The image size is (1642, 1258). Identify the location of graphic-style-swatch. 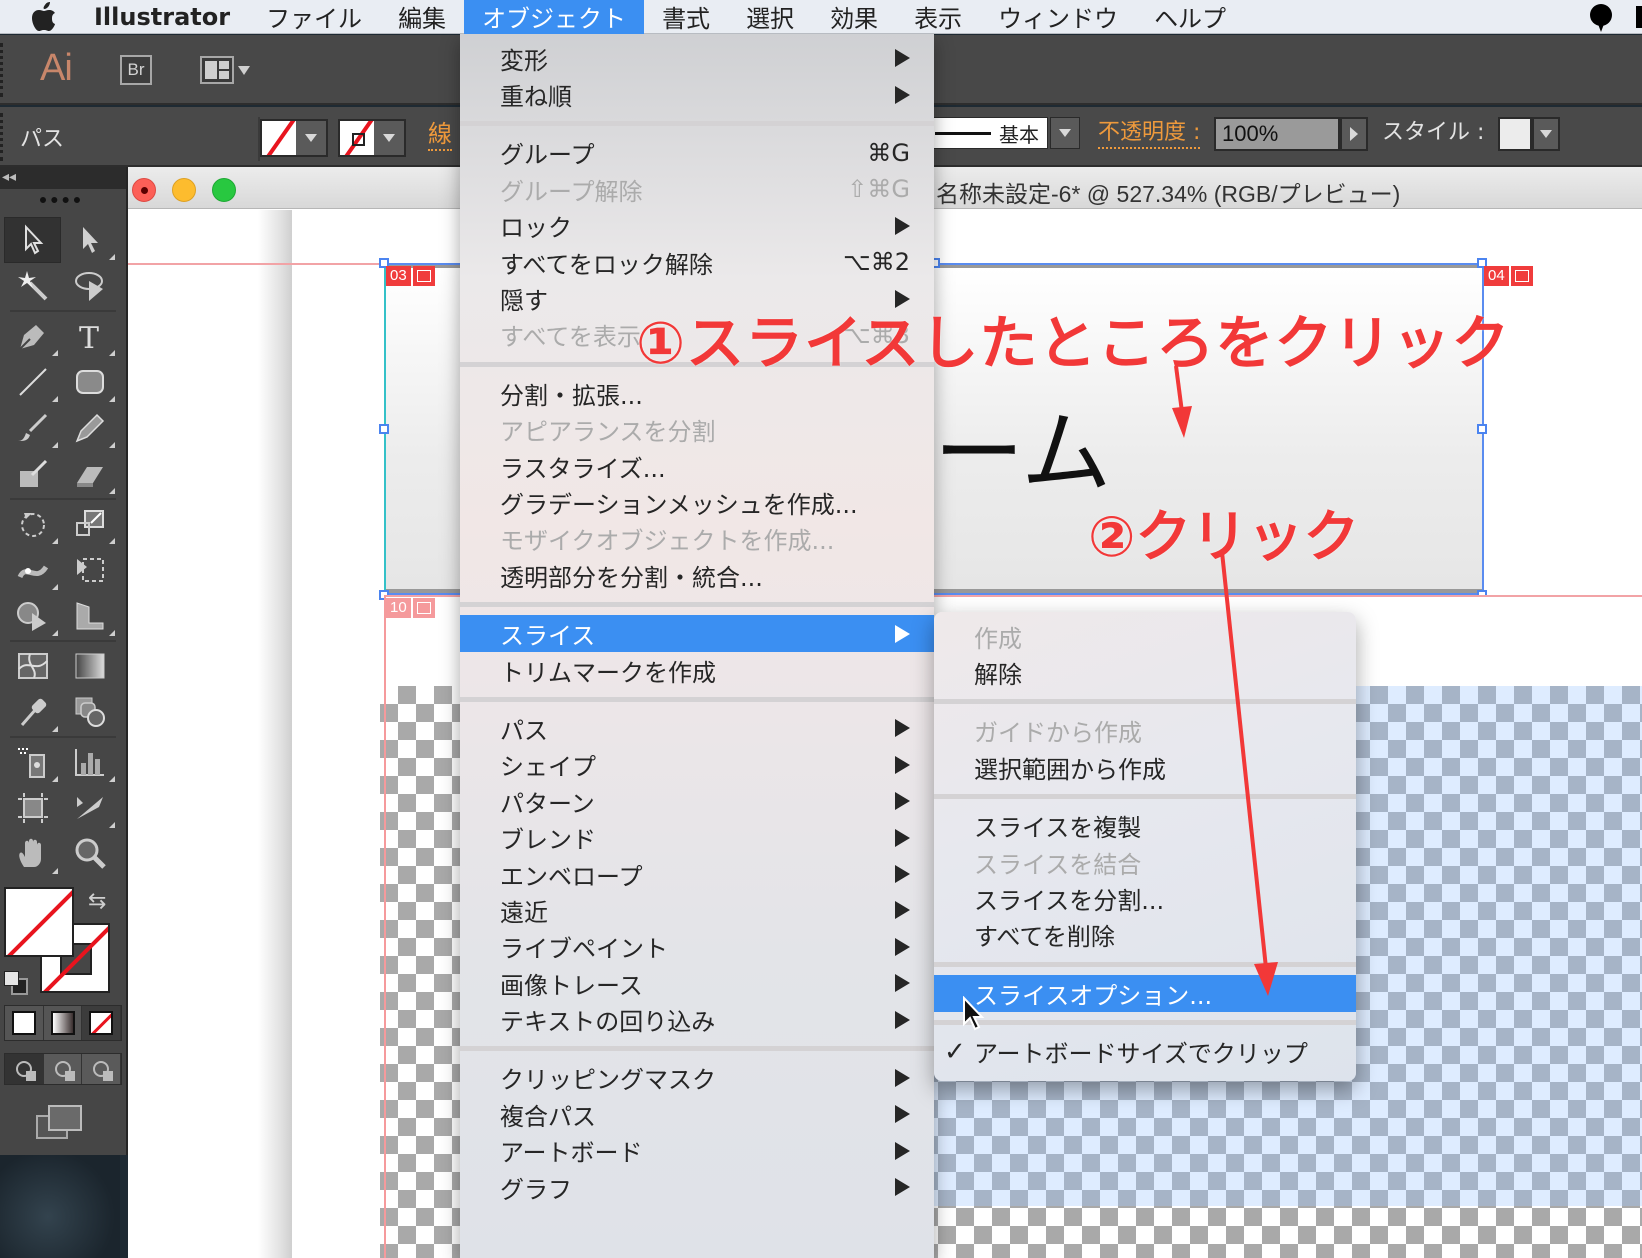
(1515, 134).